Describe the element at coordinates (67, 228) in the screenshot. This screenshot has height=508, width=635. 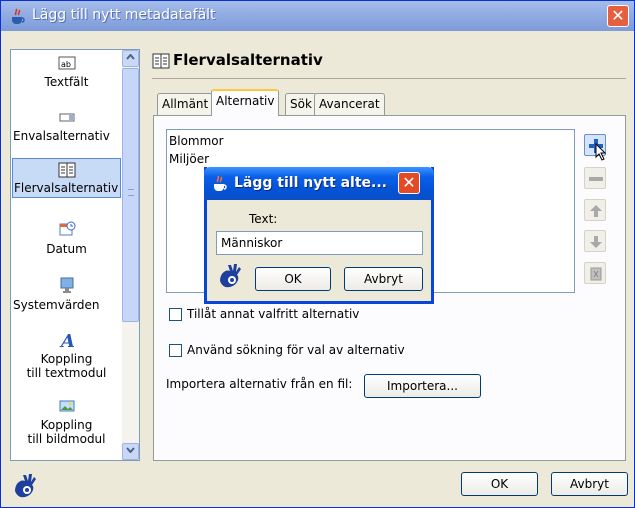
I see `calendar-icon` at that location.